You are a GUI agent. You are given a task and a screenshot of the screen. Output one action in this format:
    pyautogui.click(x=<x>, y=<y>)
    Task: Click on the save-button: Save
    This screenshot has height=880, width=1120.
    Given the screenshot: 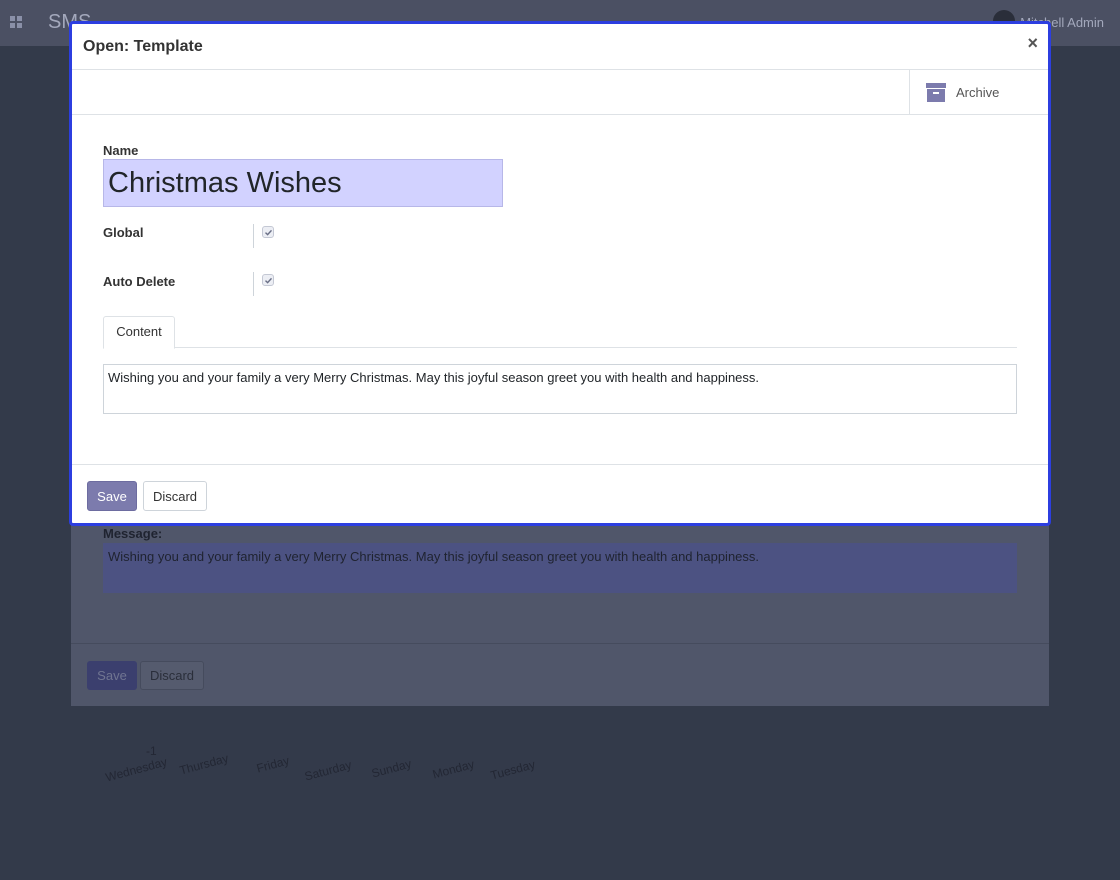 What is the action you would take?
    pyautogui.click(x=112, y=496)
    